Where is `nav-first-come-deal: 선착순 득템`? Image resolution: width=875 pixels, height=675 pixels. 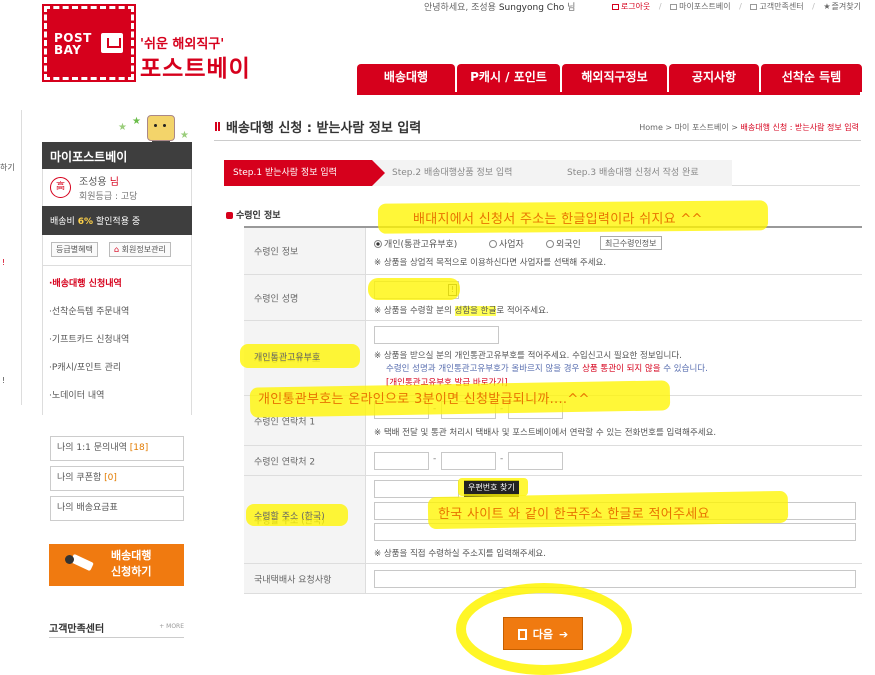
nav-first-come-deal: 선착순 득템 is located at coordinates (811, 78).